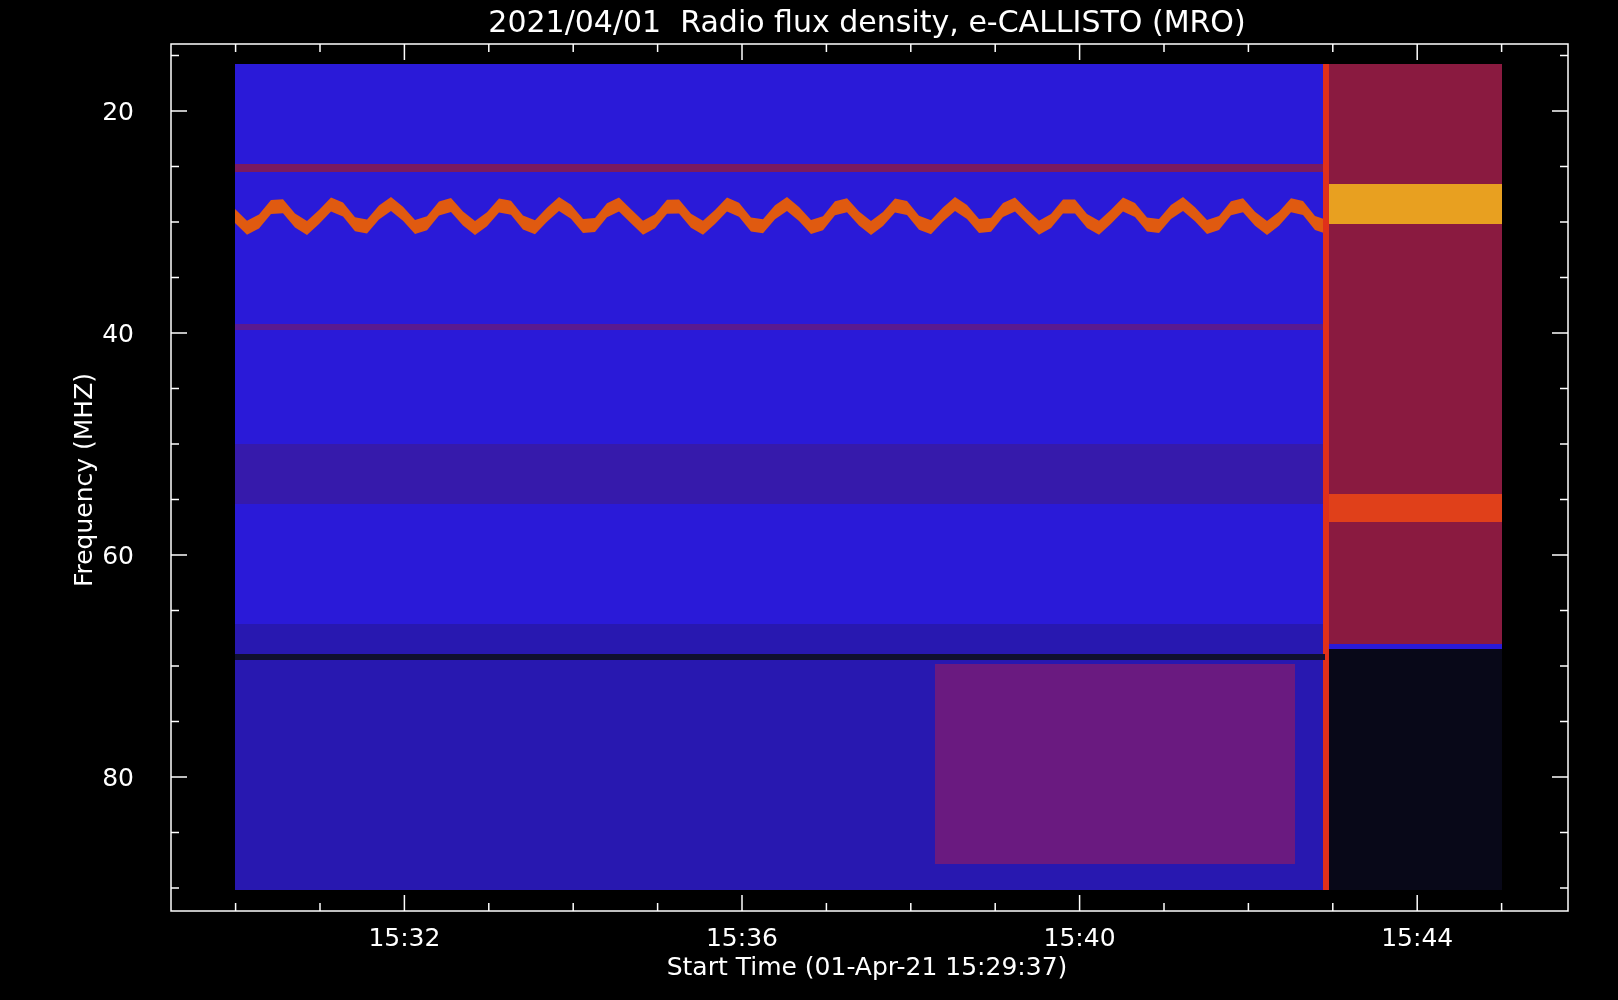  What do you see at coordinates (404, 937) in the screenshot?
I see `x-tick-label: 15:32` at bounding box center [404, 937].